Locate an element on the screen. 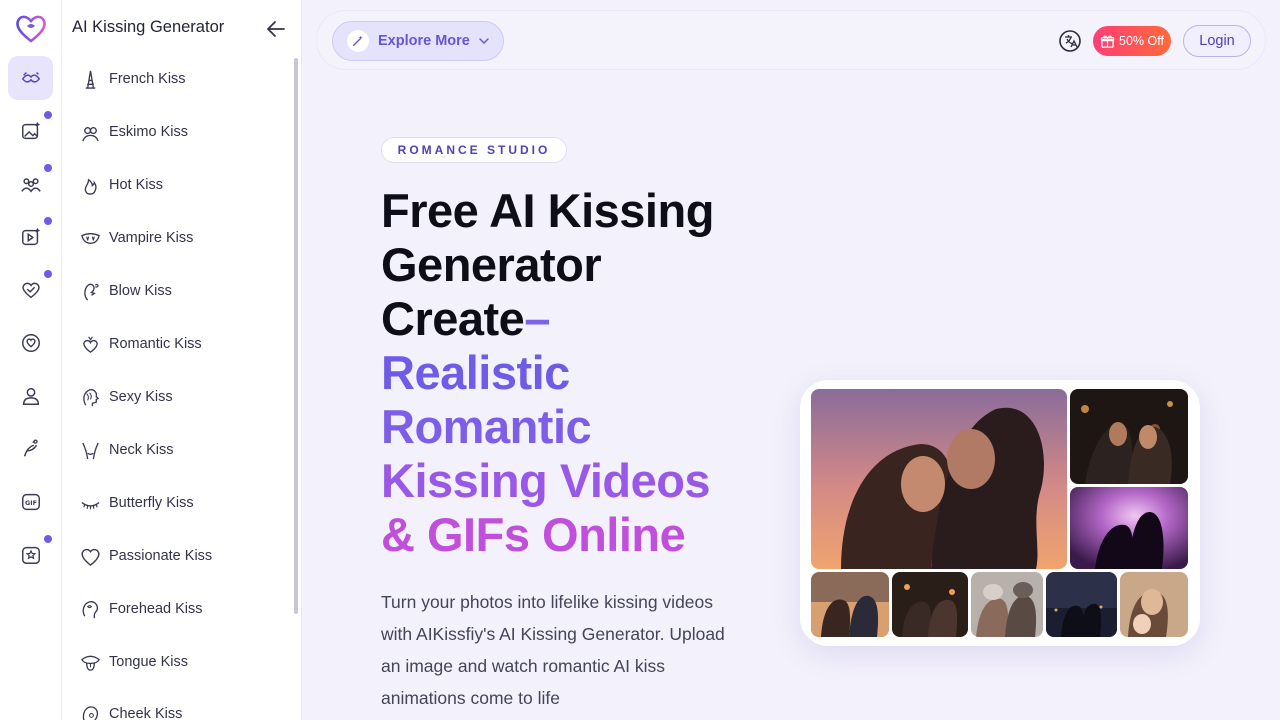  kiss-lips-icon is located at coordinates (30, 77).